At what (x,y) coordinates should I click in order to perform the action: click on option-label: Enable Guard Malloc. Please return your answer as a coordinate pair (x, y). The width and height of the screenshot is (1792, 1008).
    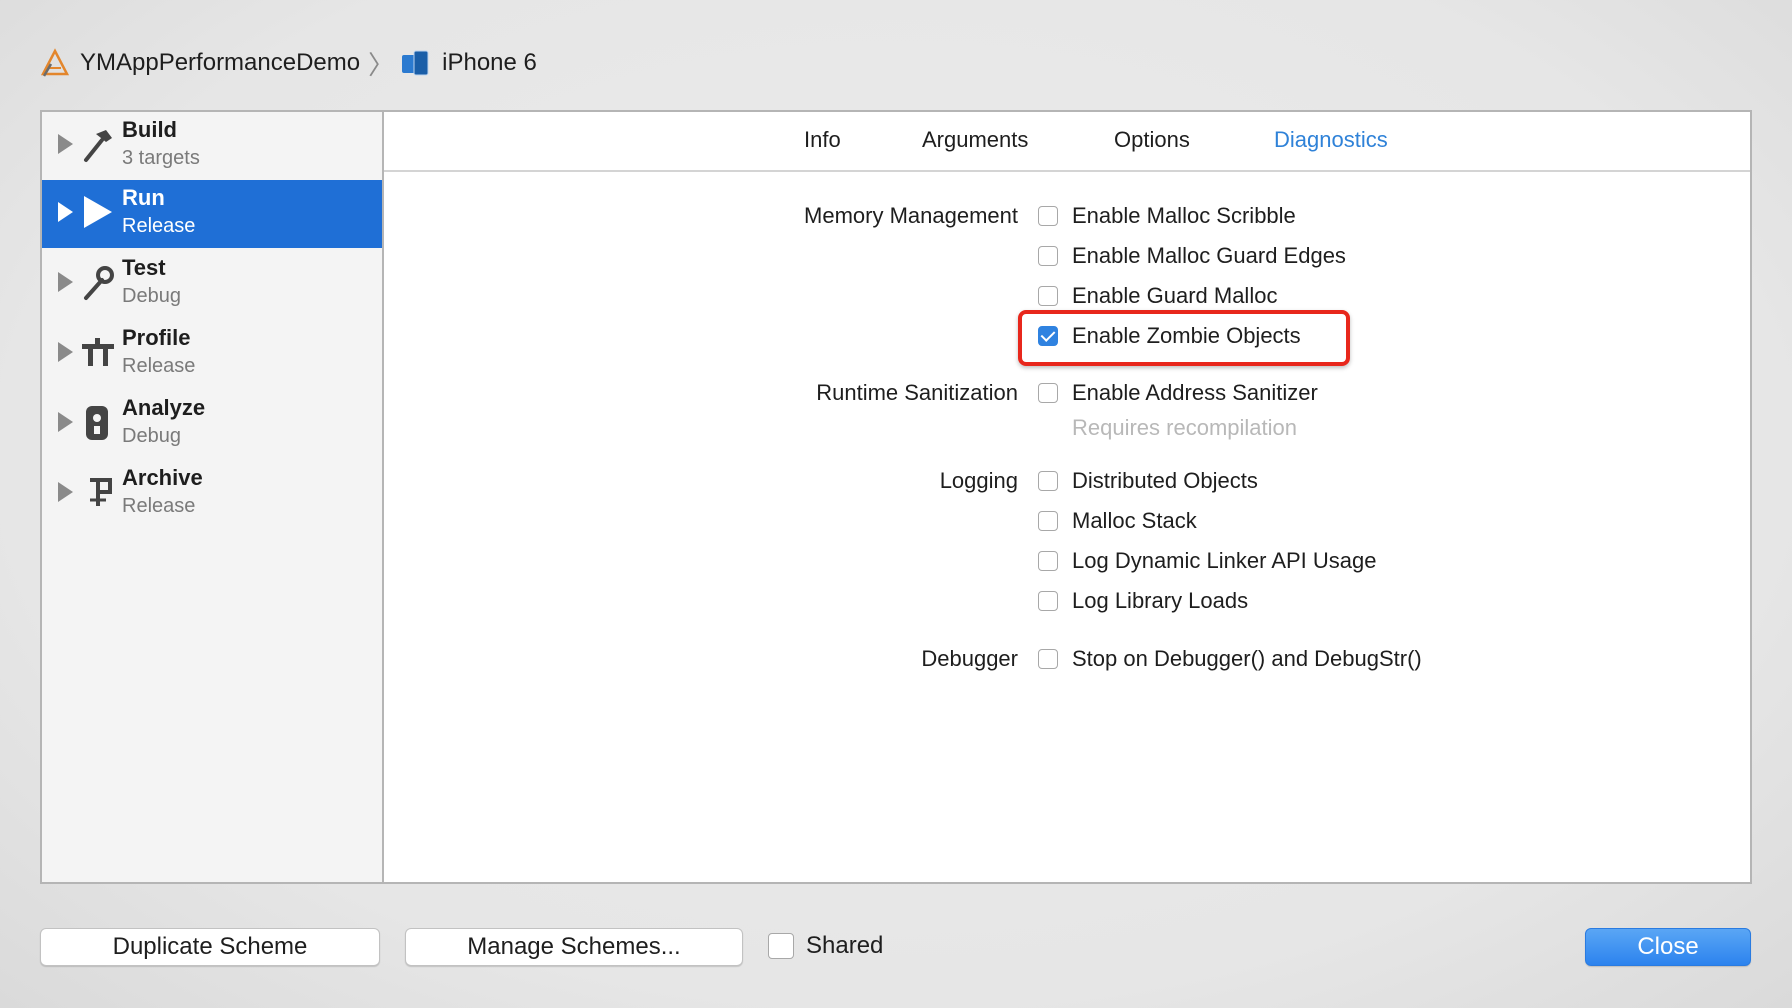
    Looking at the image, I should click on (1175, 295).